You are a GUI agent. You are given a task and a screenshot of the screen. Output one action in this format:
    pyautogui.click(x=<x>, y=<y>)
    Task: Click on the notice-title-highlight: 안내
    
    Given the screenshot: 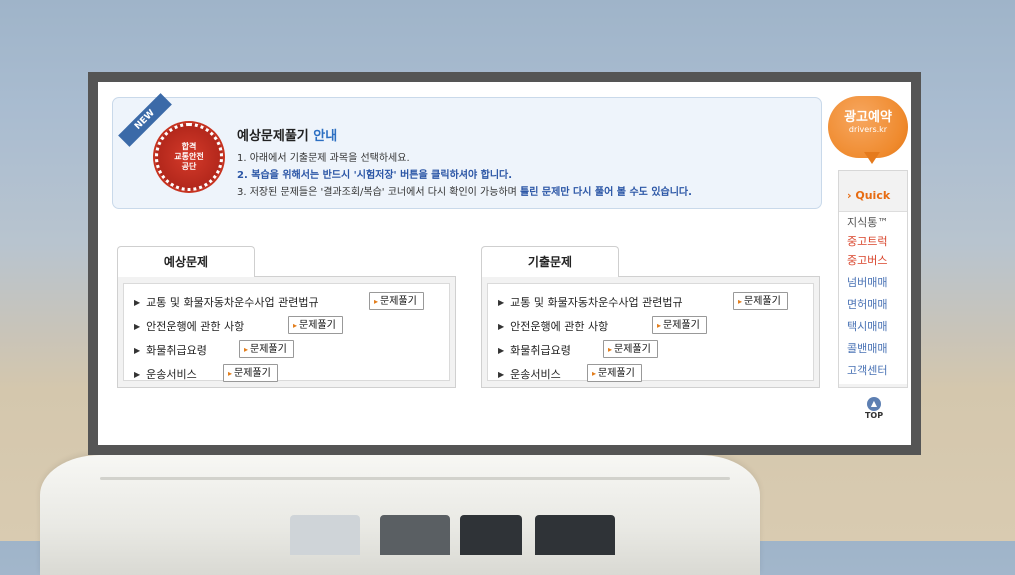 What is the action you would take?
    pyautogui.click(x=325, y=136)
    